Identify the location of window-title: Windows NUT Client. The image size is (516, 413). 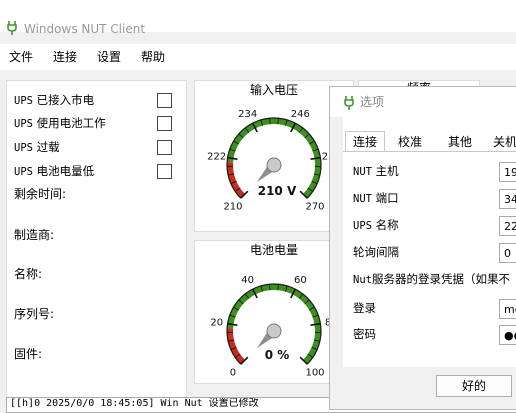
(84, 29).